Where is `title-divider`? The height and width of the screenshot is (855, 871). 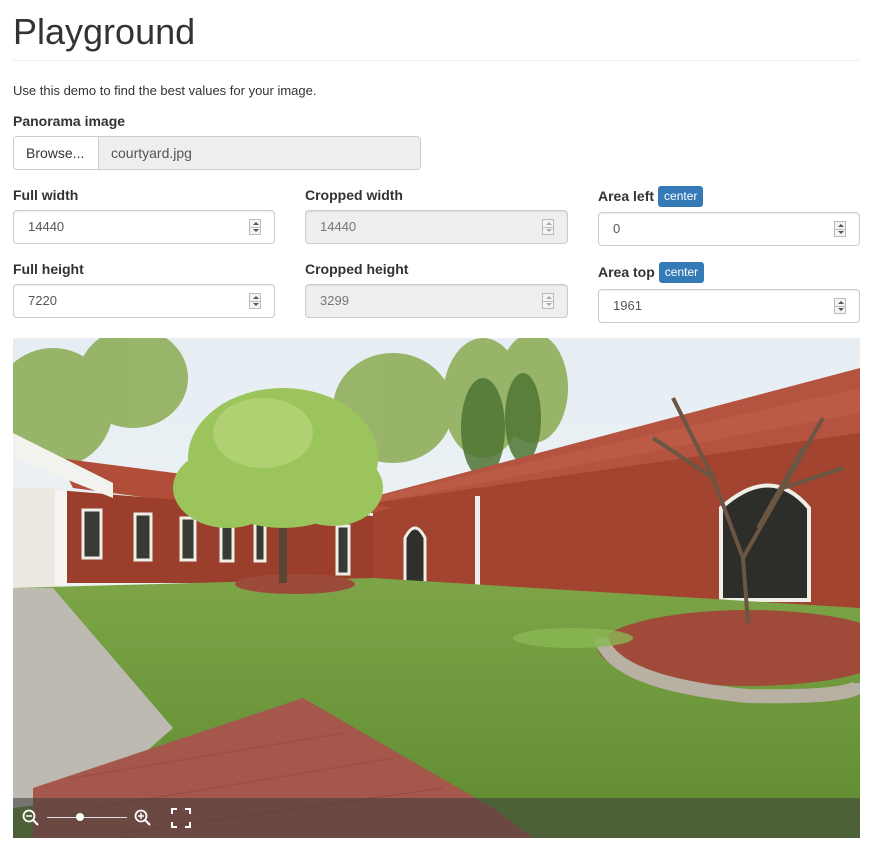
title-divider is located at coordinates (436, 60).